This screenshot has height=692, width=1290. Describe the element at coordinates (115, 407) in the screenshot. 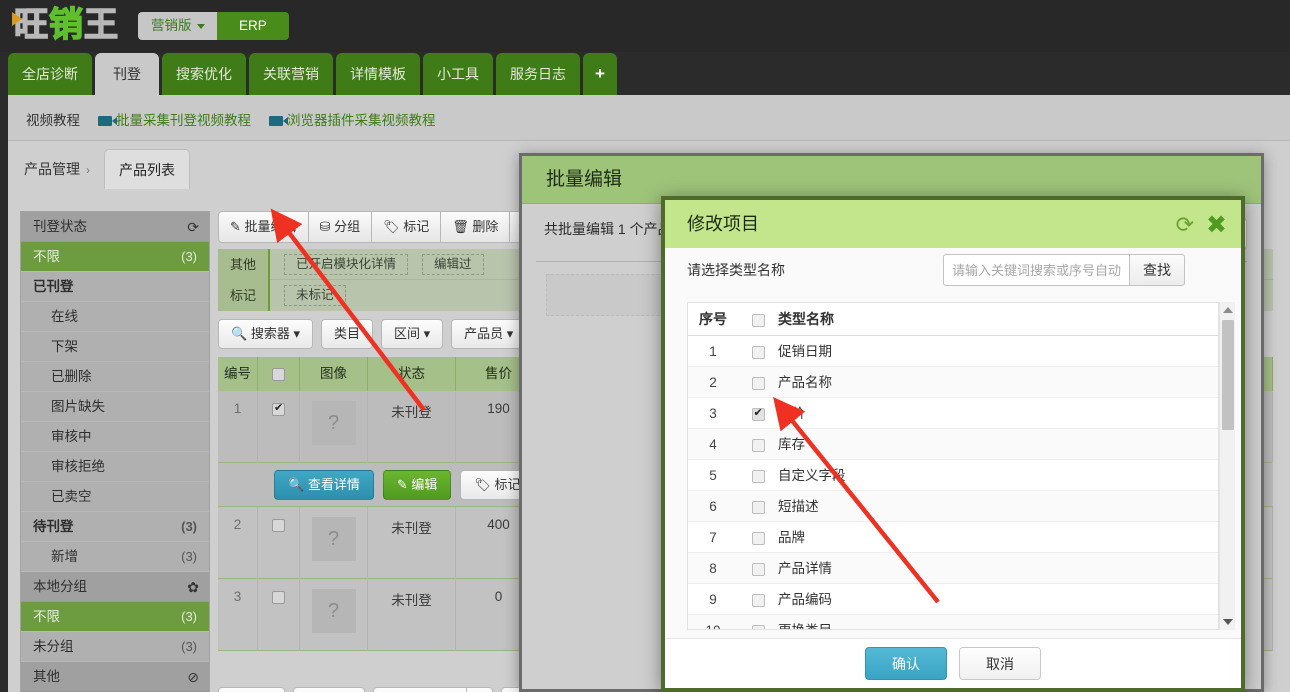

I see `sidebar-item-tupianqueshi: 图片缺失` at that location.